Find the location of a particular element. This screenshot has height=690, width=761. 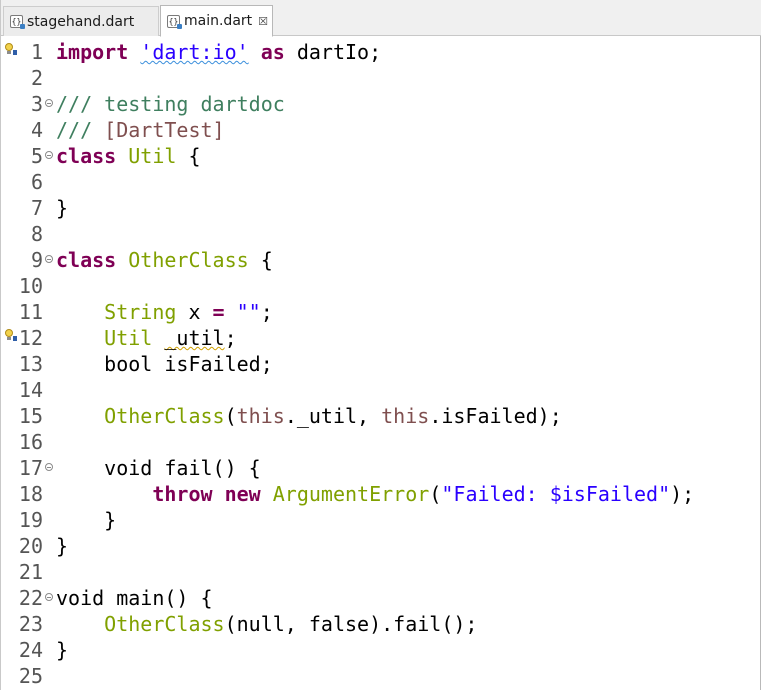

close-icon: ☒ is located at coordinates (263, 21).